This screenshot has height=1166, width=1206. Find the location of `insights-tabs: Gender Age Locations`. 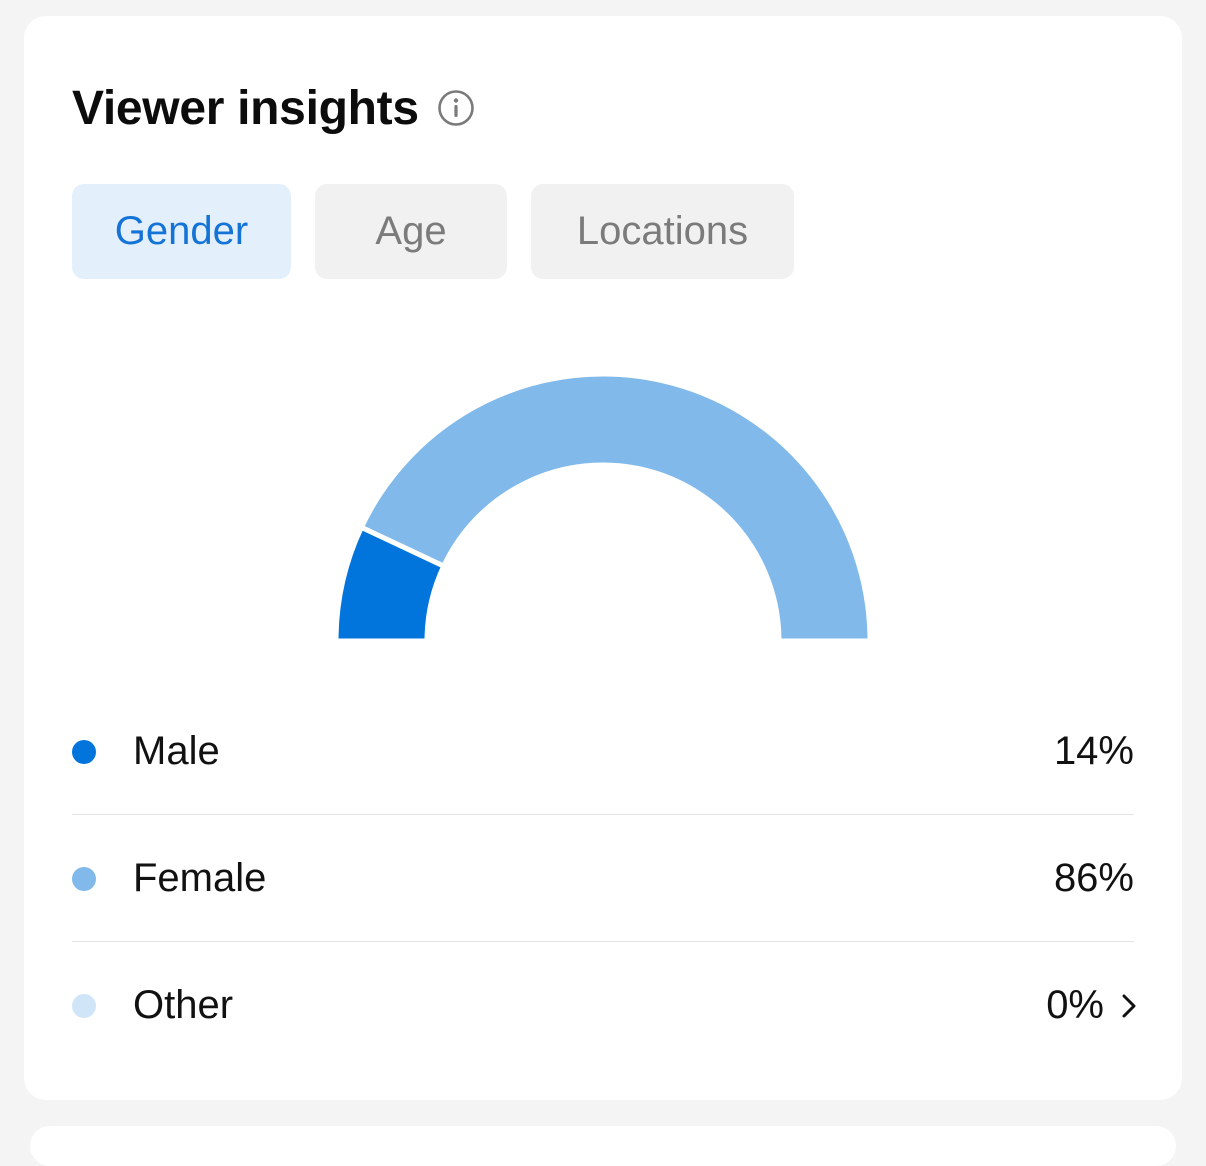

insights-tabs: Gender Age Locations is located at coordinates (445, 231).